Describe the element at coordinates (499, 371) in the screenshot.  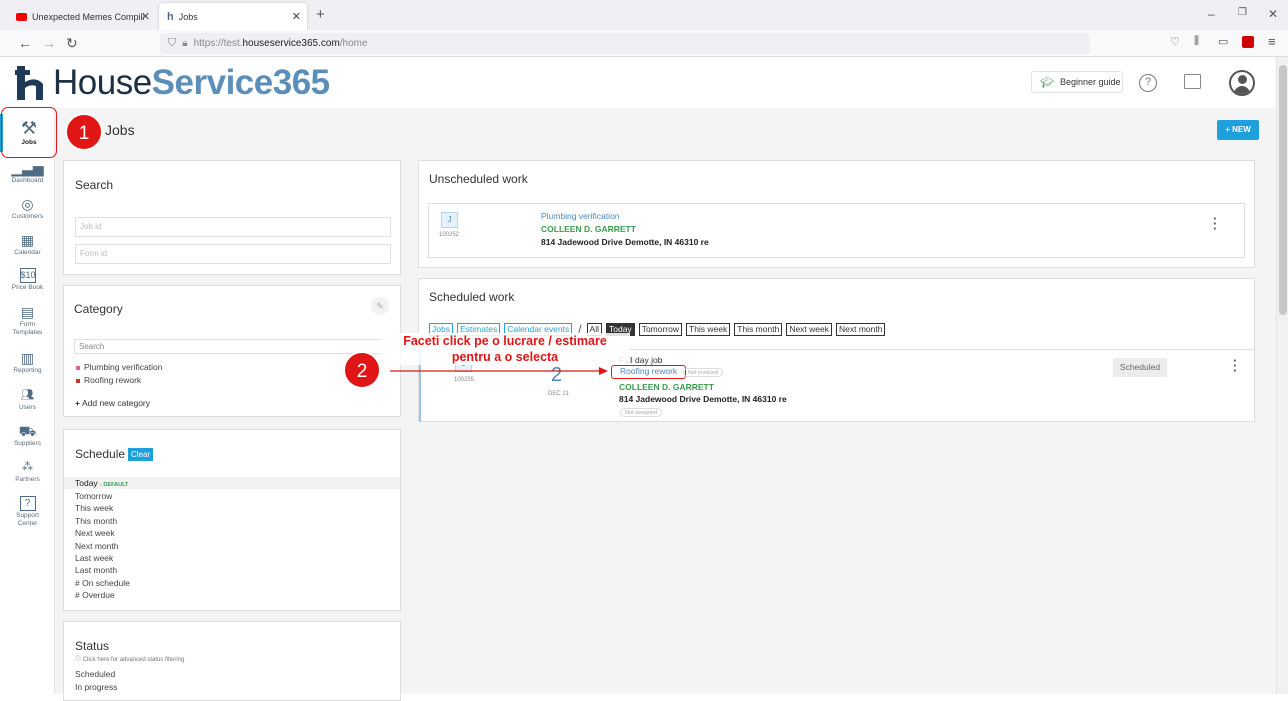
I see `arrow-icon` at that location.